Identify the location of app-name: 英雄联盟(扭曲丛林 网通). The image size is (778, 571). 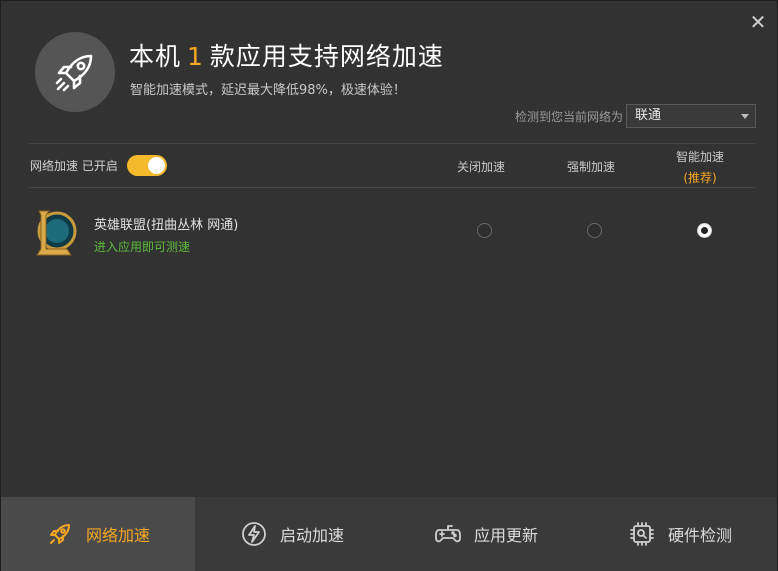
(166, 225).